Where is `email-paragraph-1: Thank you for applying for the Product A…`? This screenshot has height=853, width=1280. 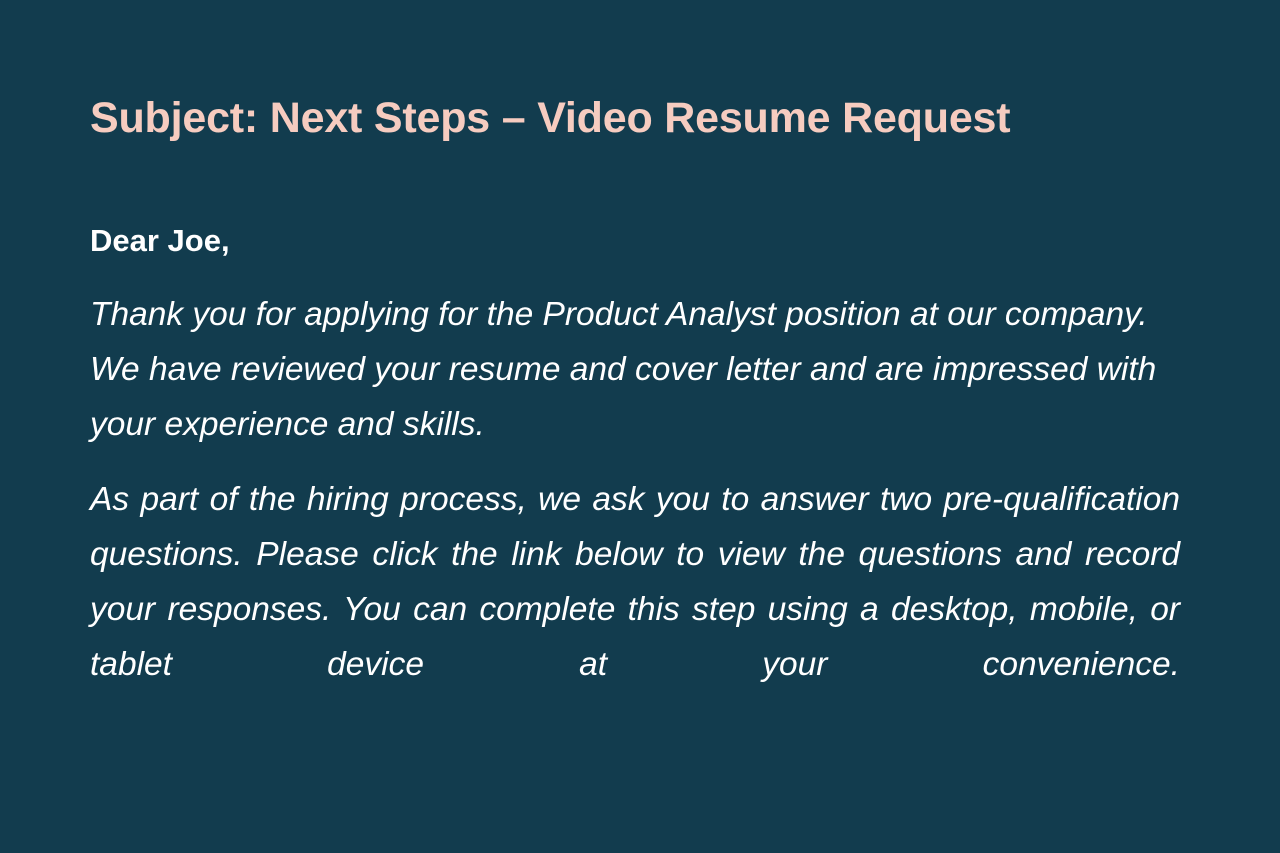
email-paragraph-1: Thank you for applying for the Product A… is located at coordinates (623, 369).